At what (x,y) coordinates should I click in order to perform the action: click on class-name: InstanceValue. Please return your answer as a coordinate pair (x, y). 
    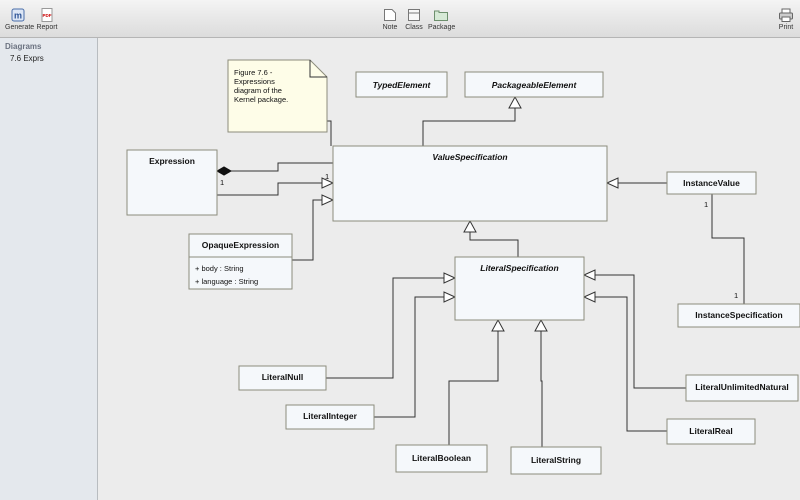
    Looking at the image, I should click on (711, 183).